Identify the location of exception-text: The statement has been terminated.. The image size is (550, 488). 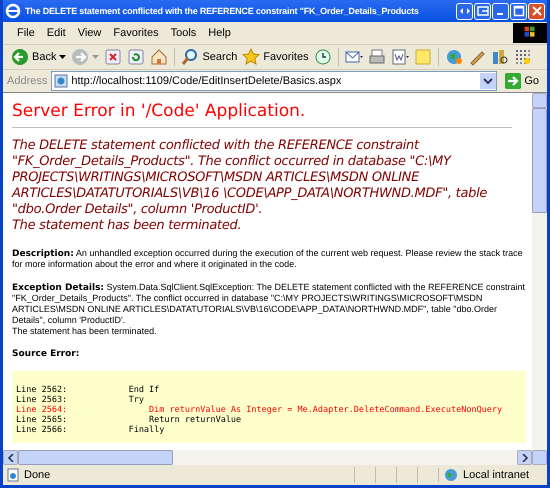
(85, 331).